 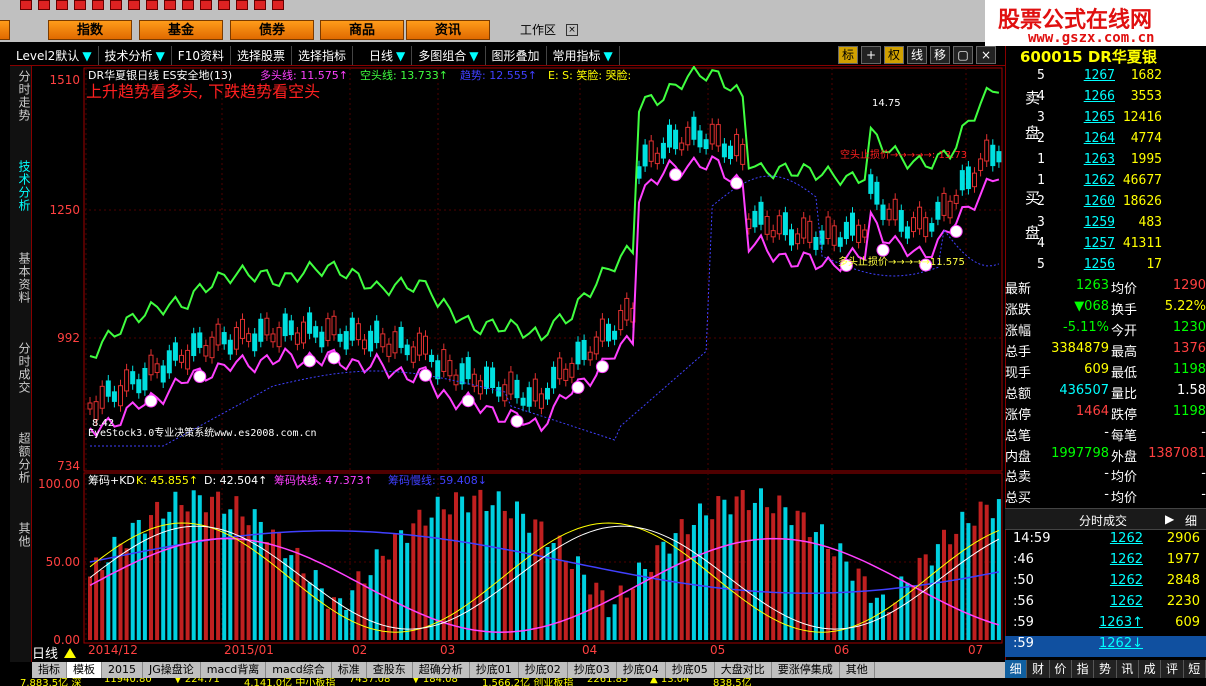 What do you see at coordinates (1096, 369) in the screenshot?
I see `stat-value: 609` at bounding box center [1096, 369].